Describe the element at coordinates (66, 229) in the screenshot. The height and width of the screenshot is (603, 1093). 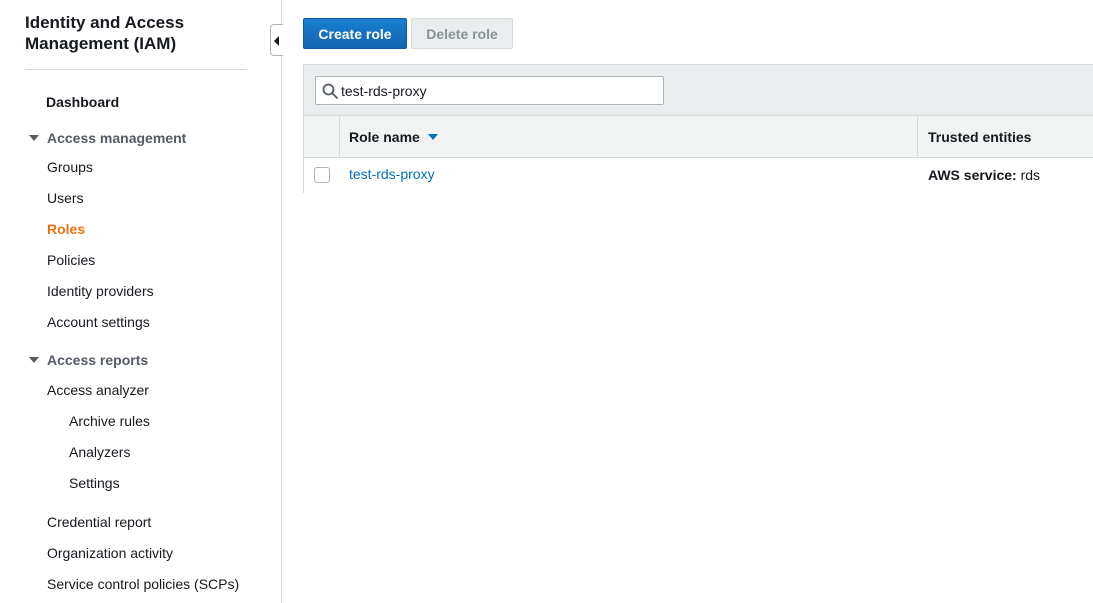
I see `sidebar-item-roles: Roles` at that location.